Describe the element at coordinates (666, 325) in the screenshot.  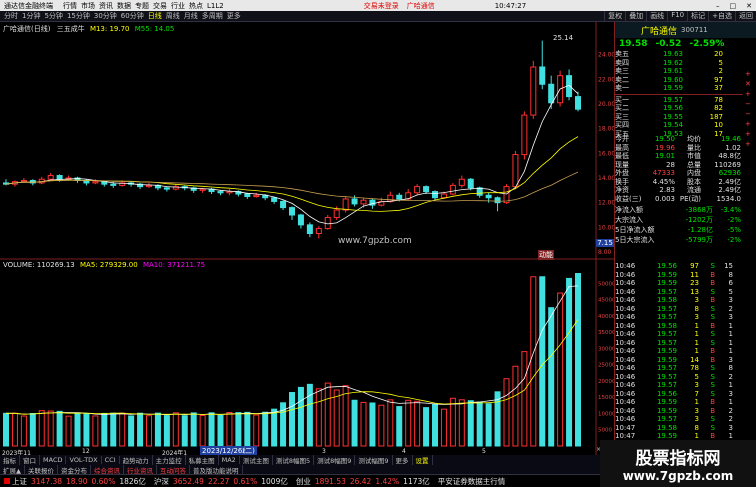
I see `tick-row-cell: 19.58` at that location.